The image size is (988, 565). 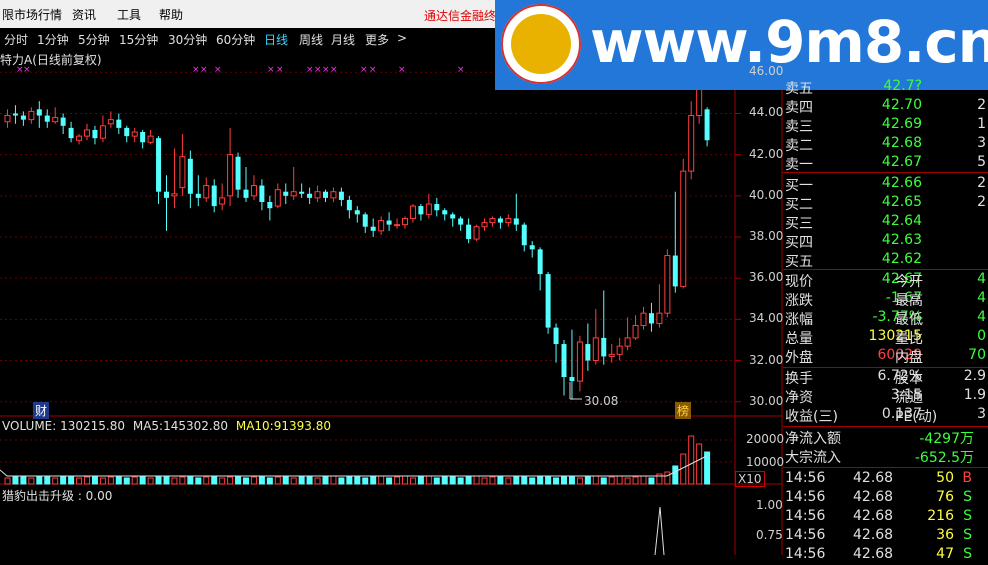 I want to click on tick-time: 14:56, so click(x=805, y=516).